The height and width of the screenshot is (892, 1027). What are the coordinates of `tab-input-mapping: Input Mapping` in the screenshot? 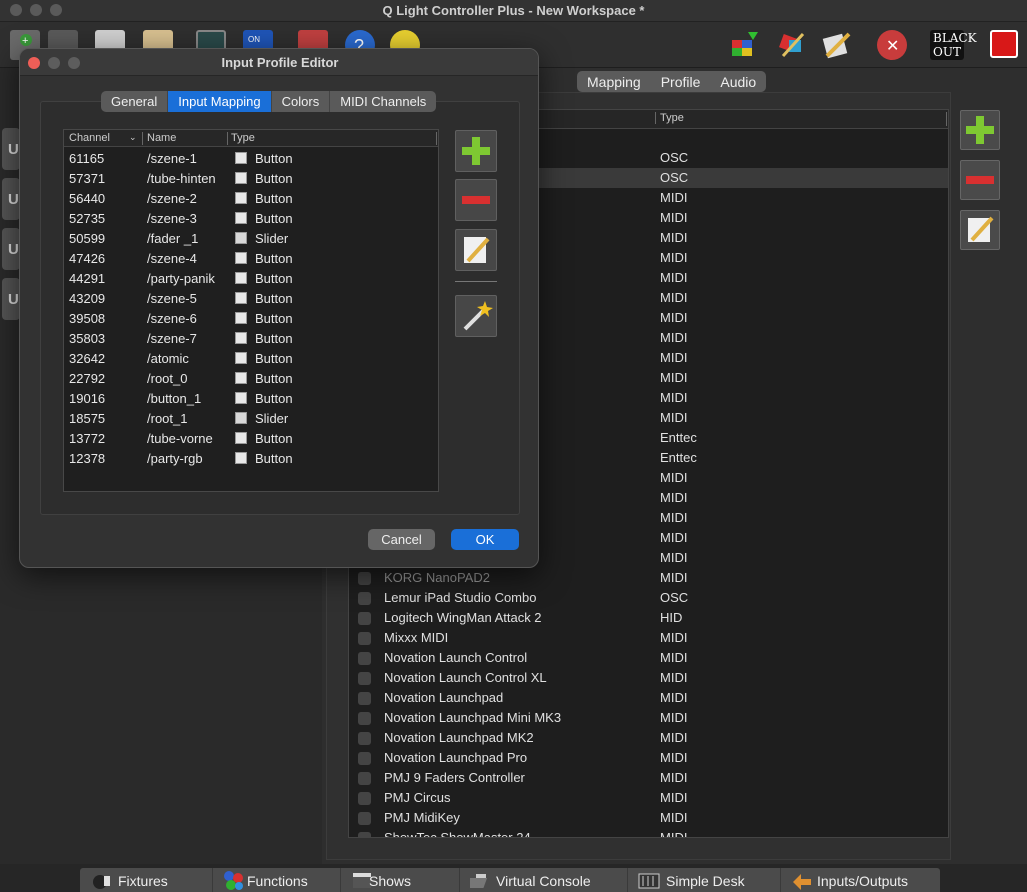 It's located at (220, 101).